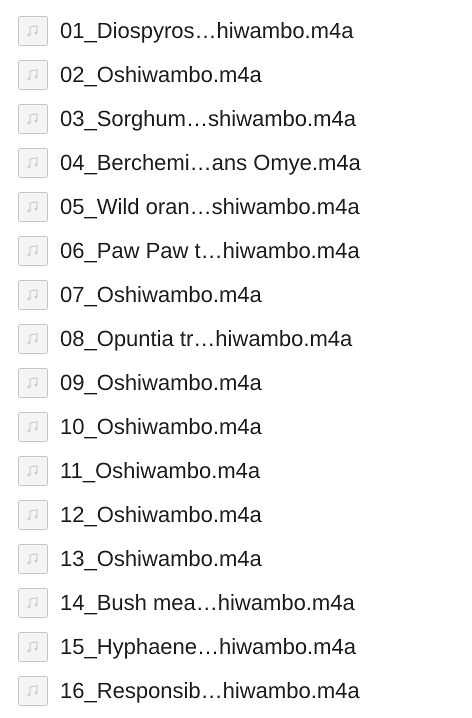  I want to click on file-name: 13_Oshiwambo.m4a, so click(161, 559).